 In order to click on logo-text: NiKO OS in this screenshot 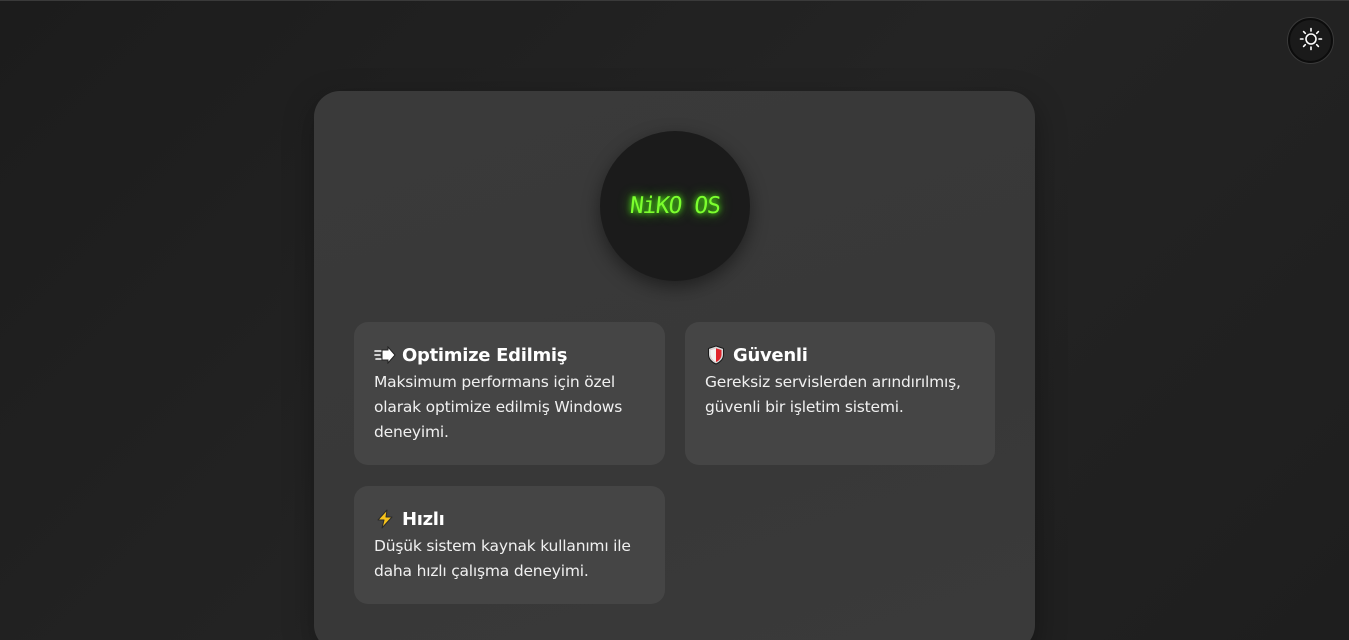, I will do `click(675, 206)`.